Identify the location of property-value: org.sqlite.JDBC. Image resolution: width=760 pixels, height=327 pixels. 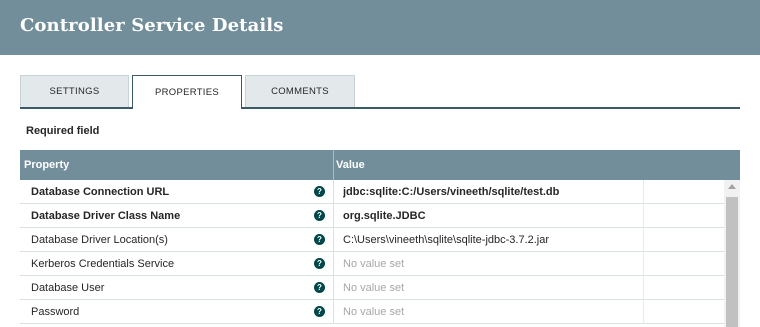
(491, 216).